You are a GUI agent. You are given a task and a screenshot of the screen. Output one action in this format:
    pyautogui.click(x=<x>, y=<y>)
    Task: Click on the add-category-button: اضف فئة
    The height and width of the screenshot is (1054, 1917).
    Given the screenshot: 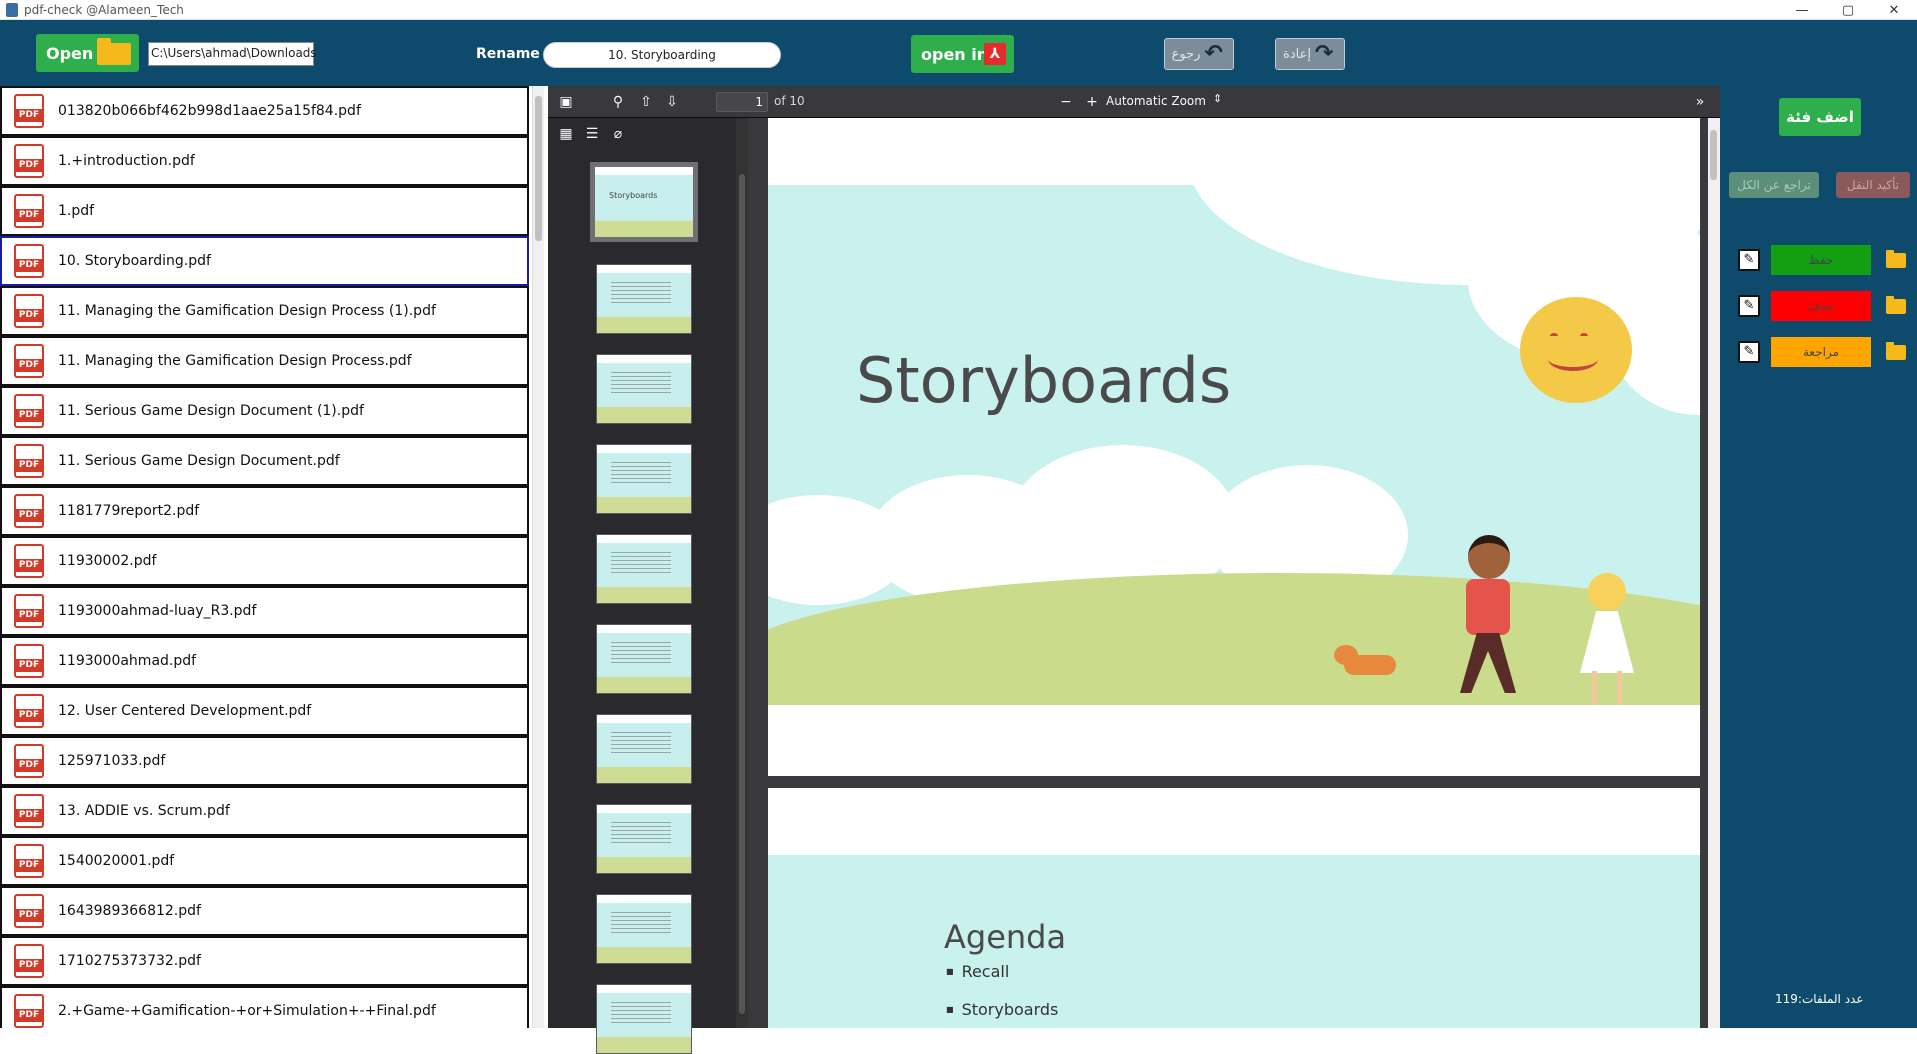 What is the action you would take?
    pyautogui.click(x=1820, y=117)
    